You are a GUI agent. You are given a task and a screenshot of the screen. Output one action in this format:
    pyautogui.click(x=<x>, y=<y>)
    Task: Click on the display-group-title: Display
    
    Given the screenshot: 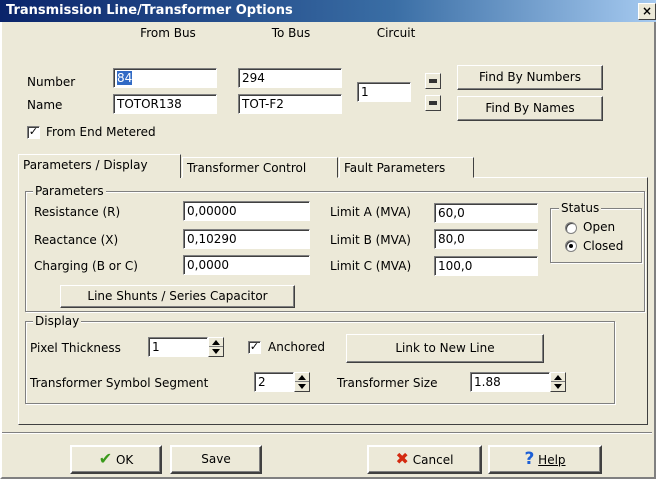 What is the action you would take?
    pyautogui.click(x=57, y=321)
    